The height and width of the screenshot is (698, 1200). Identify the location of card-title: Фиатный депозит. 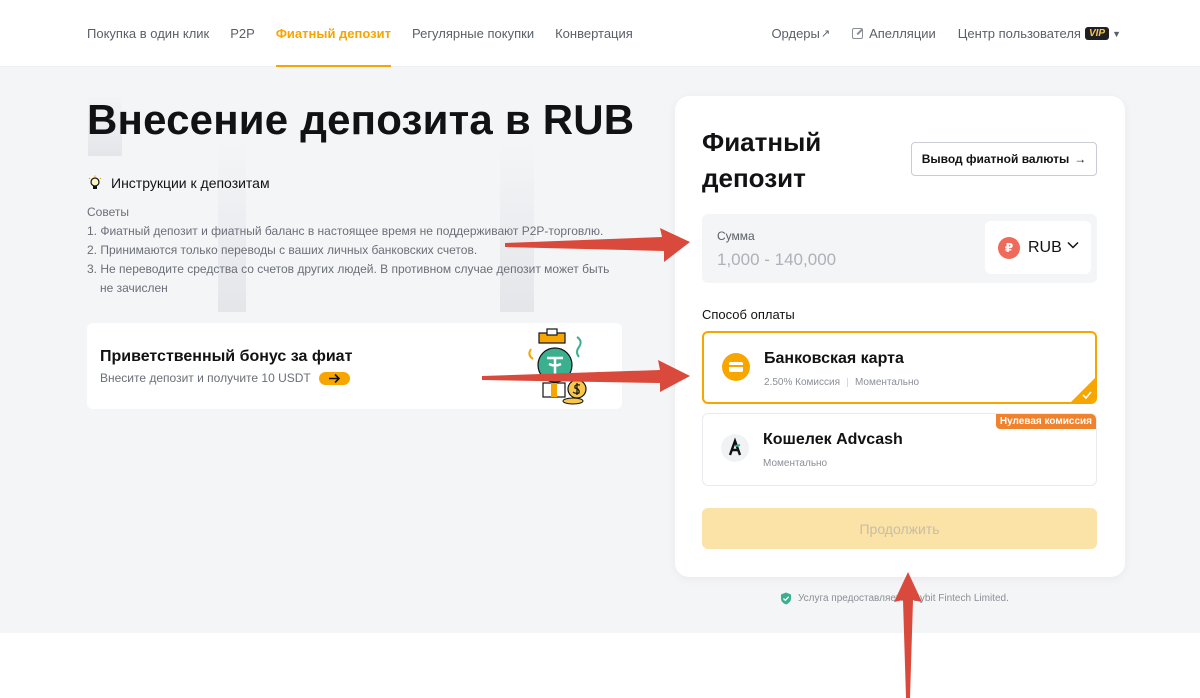
(762, 160).